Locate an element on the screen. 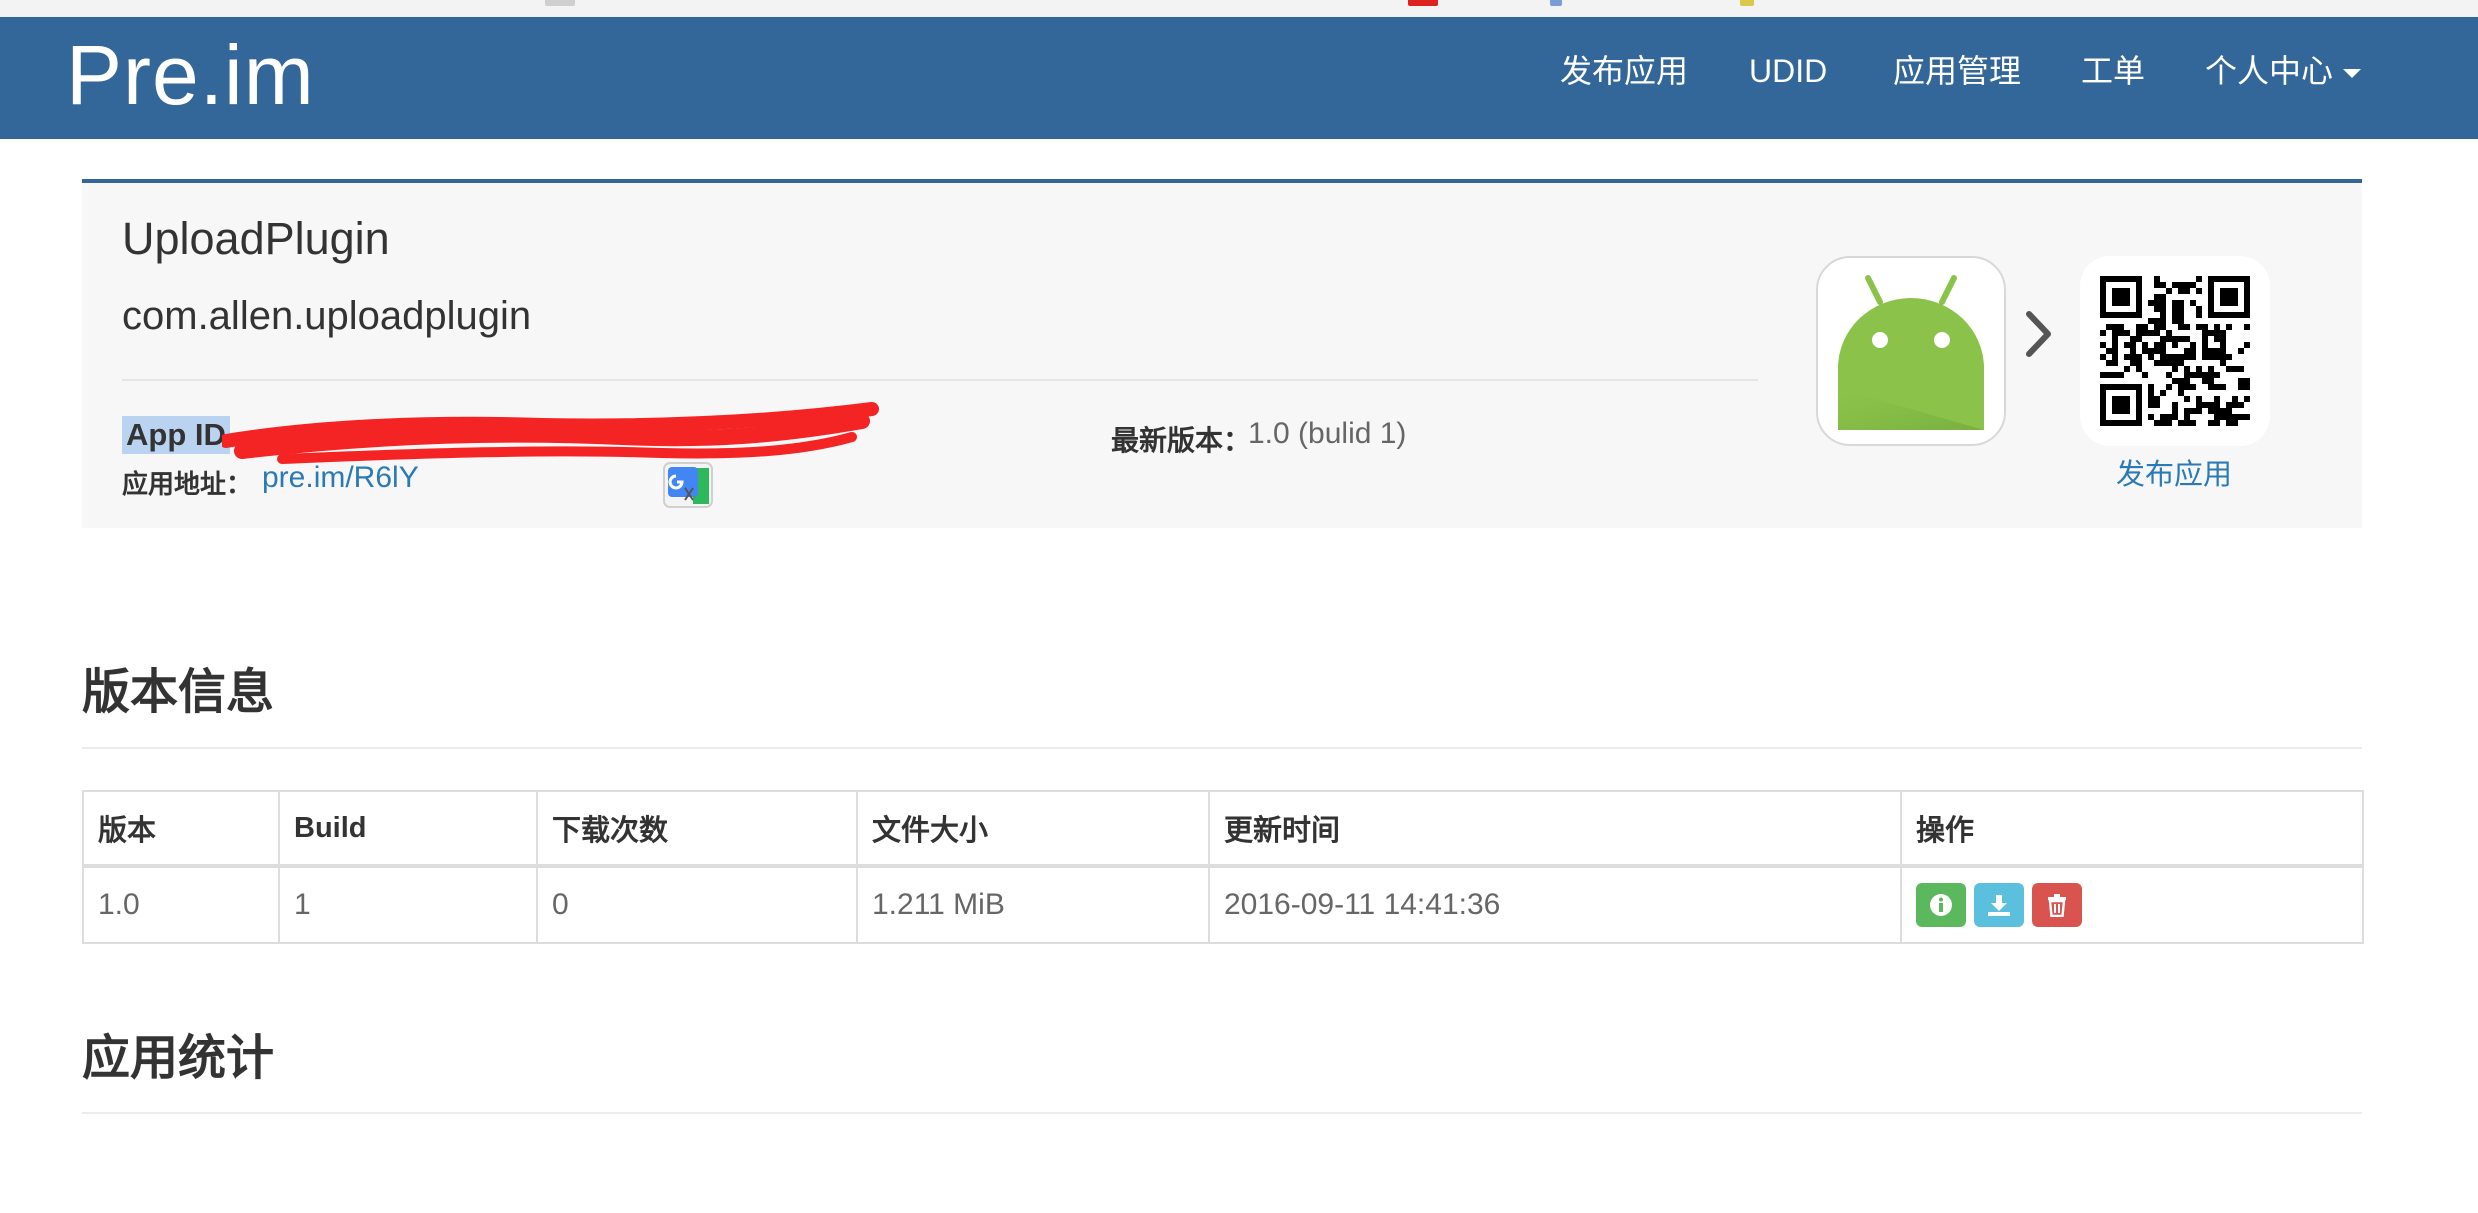 The width and height of the screenshot is (2478, 1213). download-button is located at coordinates (1999, 905).